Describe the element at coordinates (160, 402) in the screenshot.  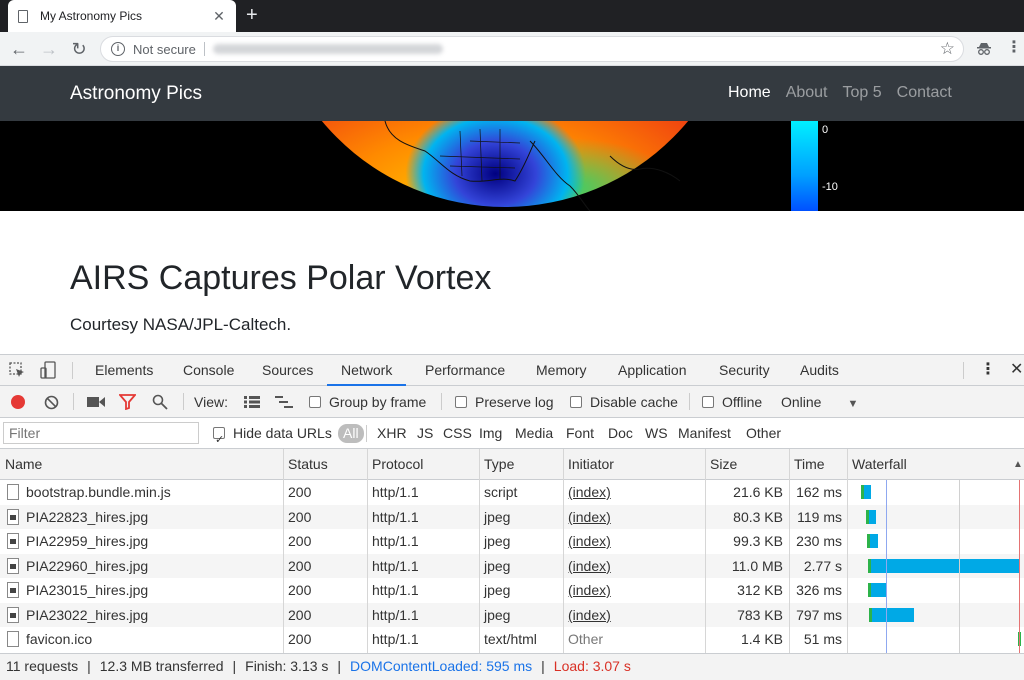
I see `search-icon` at that location.